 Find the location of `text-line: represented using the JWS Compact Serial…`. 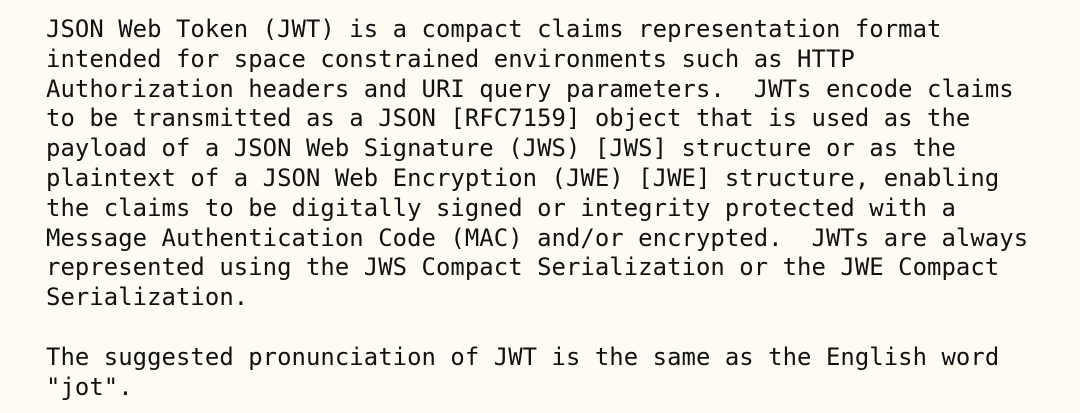

text-line: represented using the JWS Compact Serial… is located at coordinates (523, 267).